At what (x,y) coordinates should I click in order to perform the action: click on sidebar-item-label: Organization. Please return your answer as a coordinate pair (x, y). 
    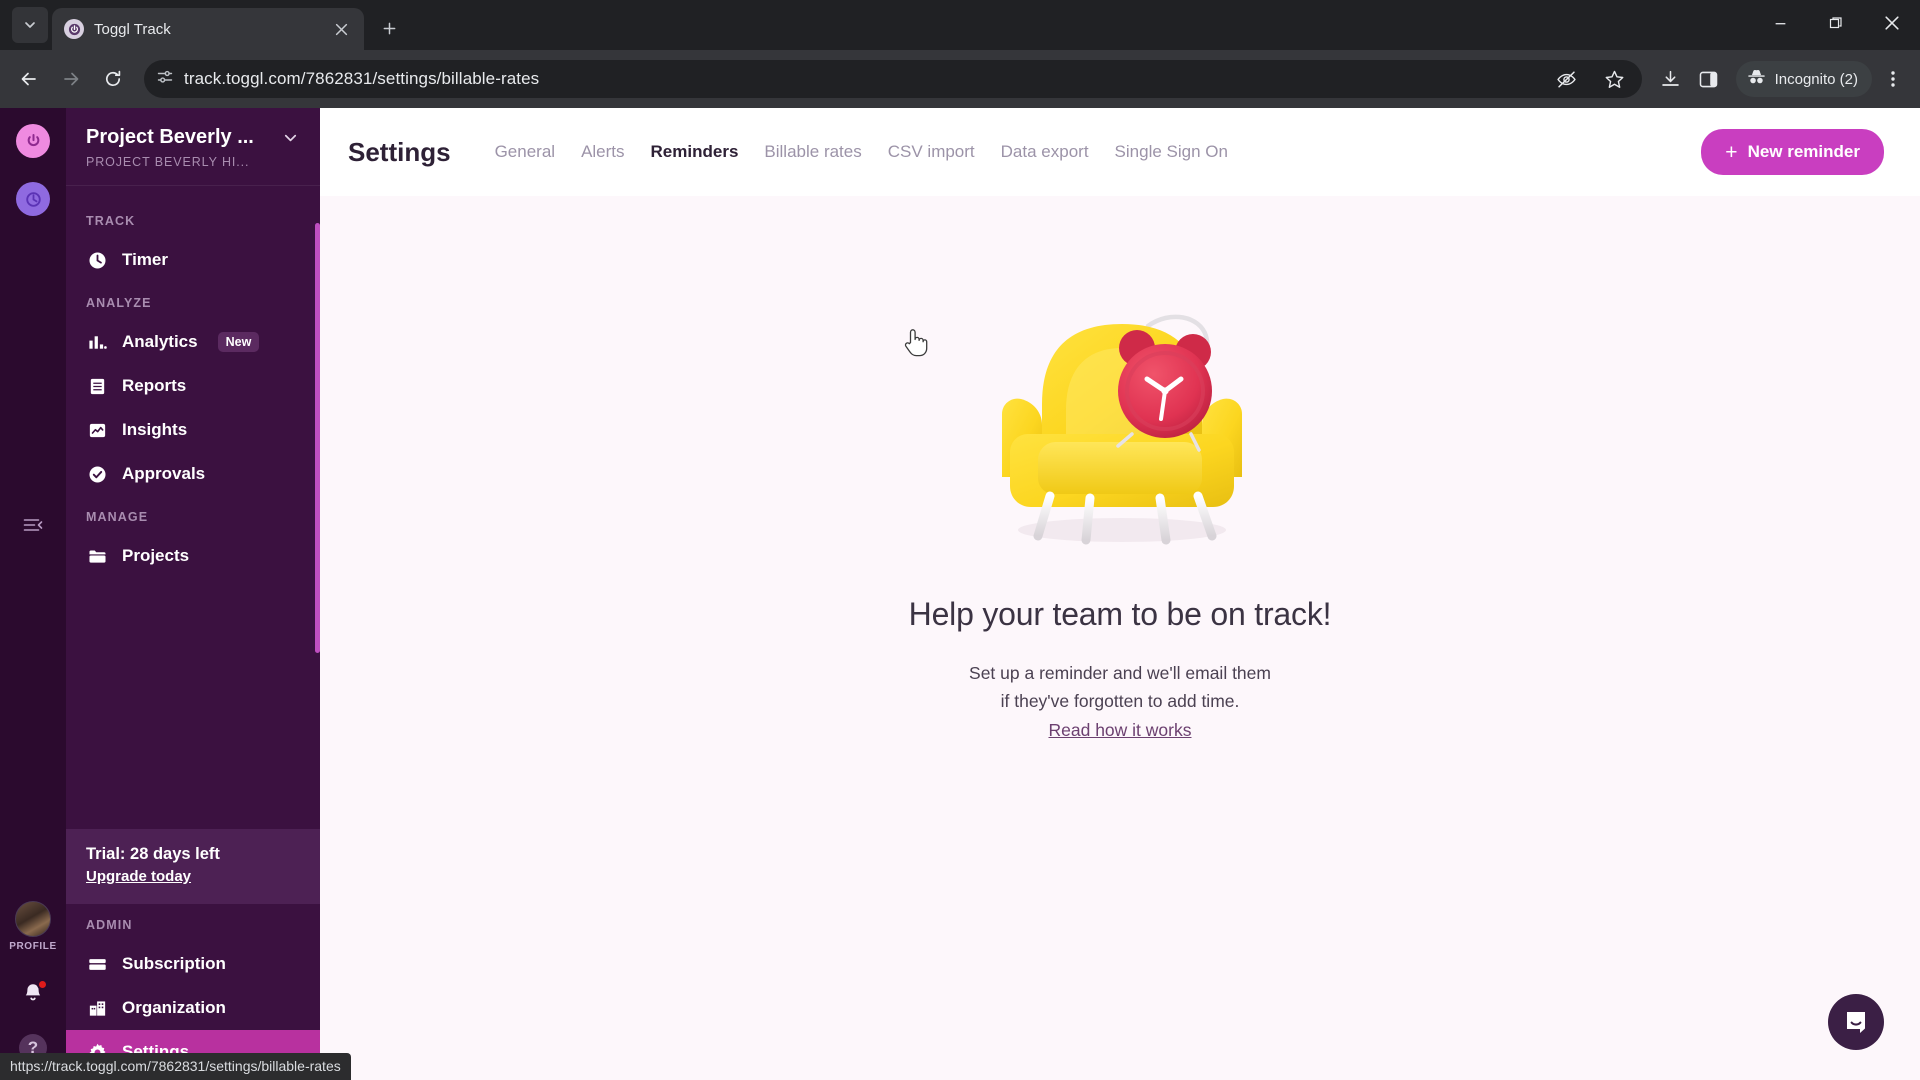
    Looking at the image, I should click on (174, 1007).